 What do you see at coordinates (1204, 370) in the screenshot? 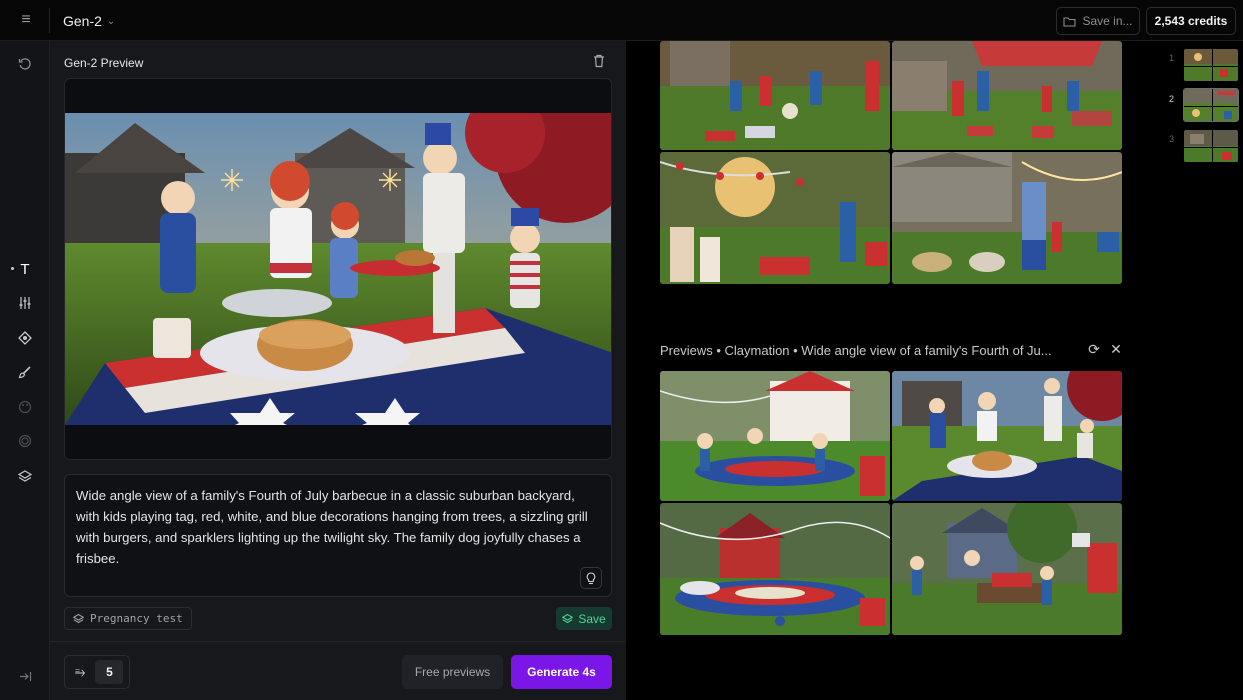
I see `generation-timeline: 1 2 3` at bounding box center [1204, 370].